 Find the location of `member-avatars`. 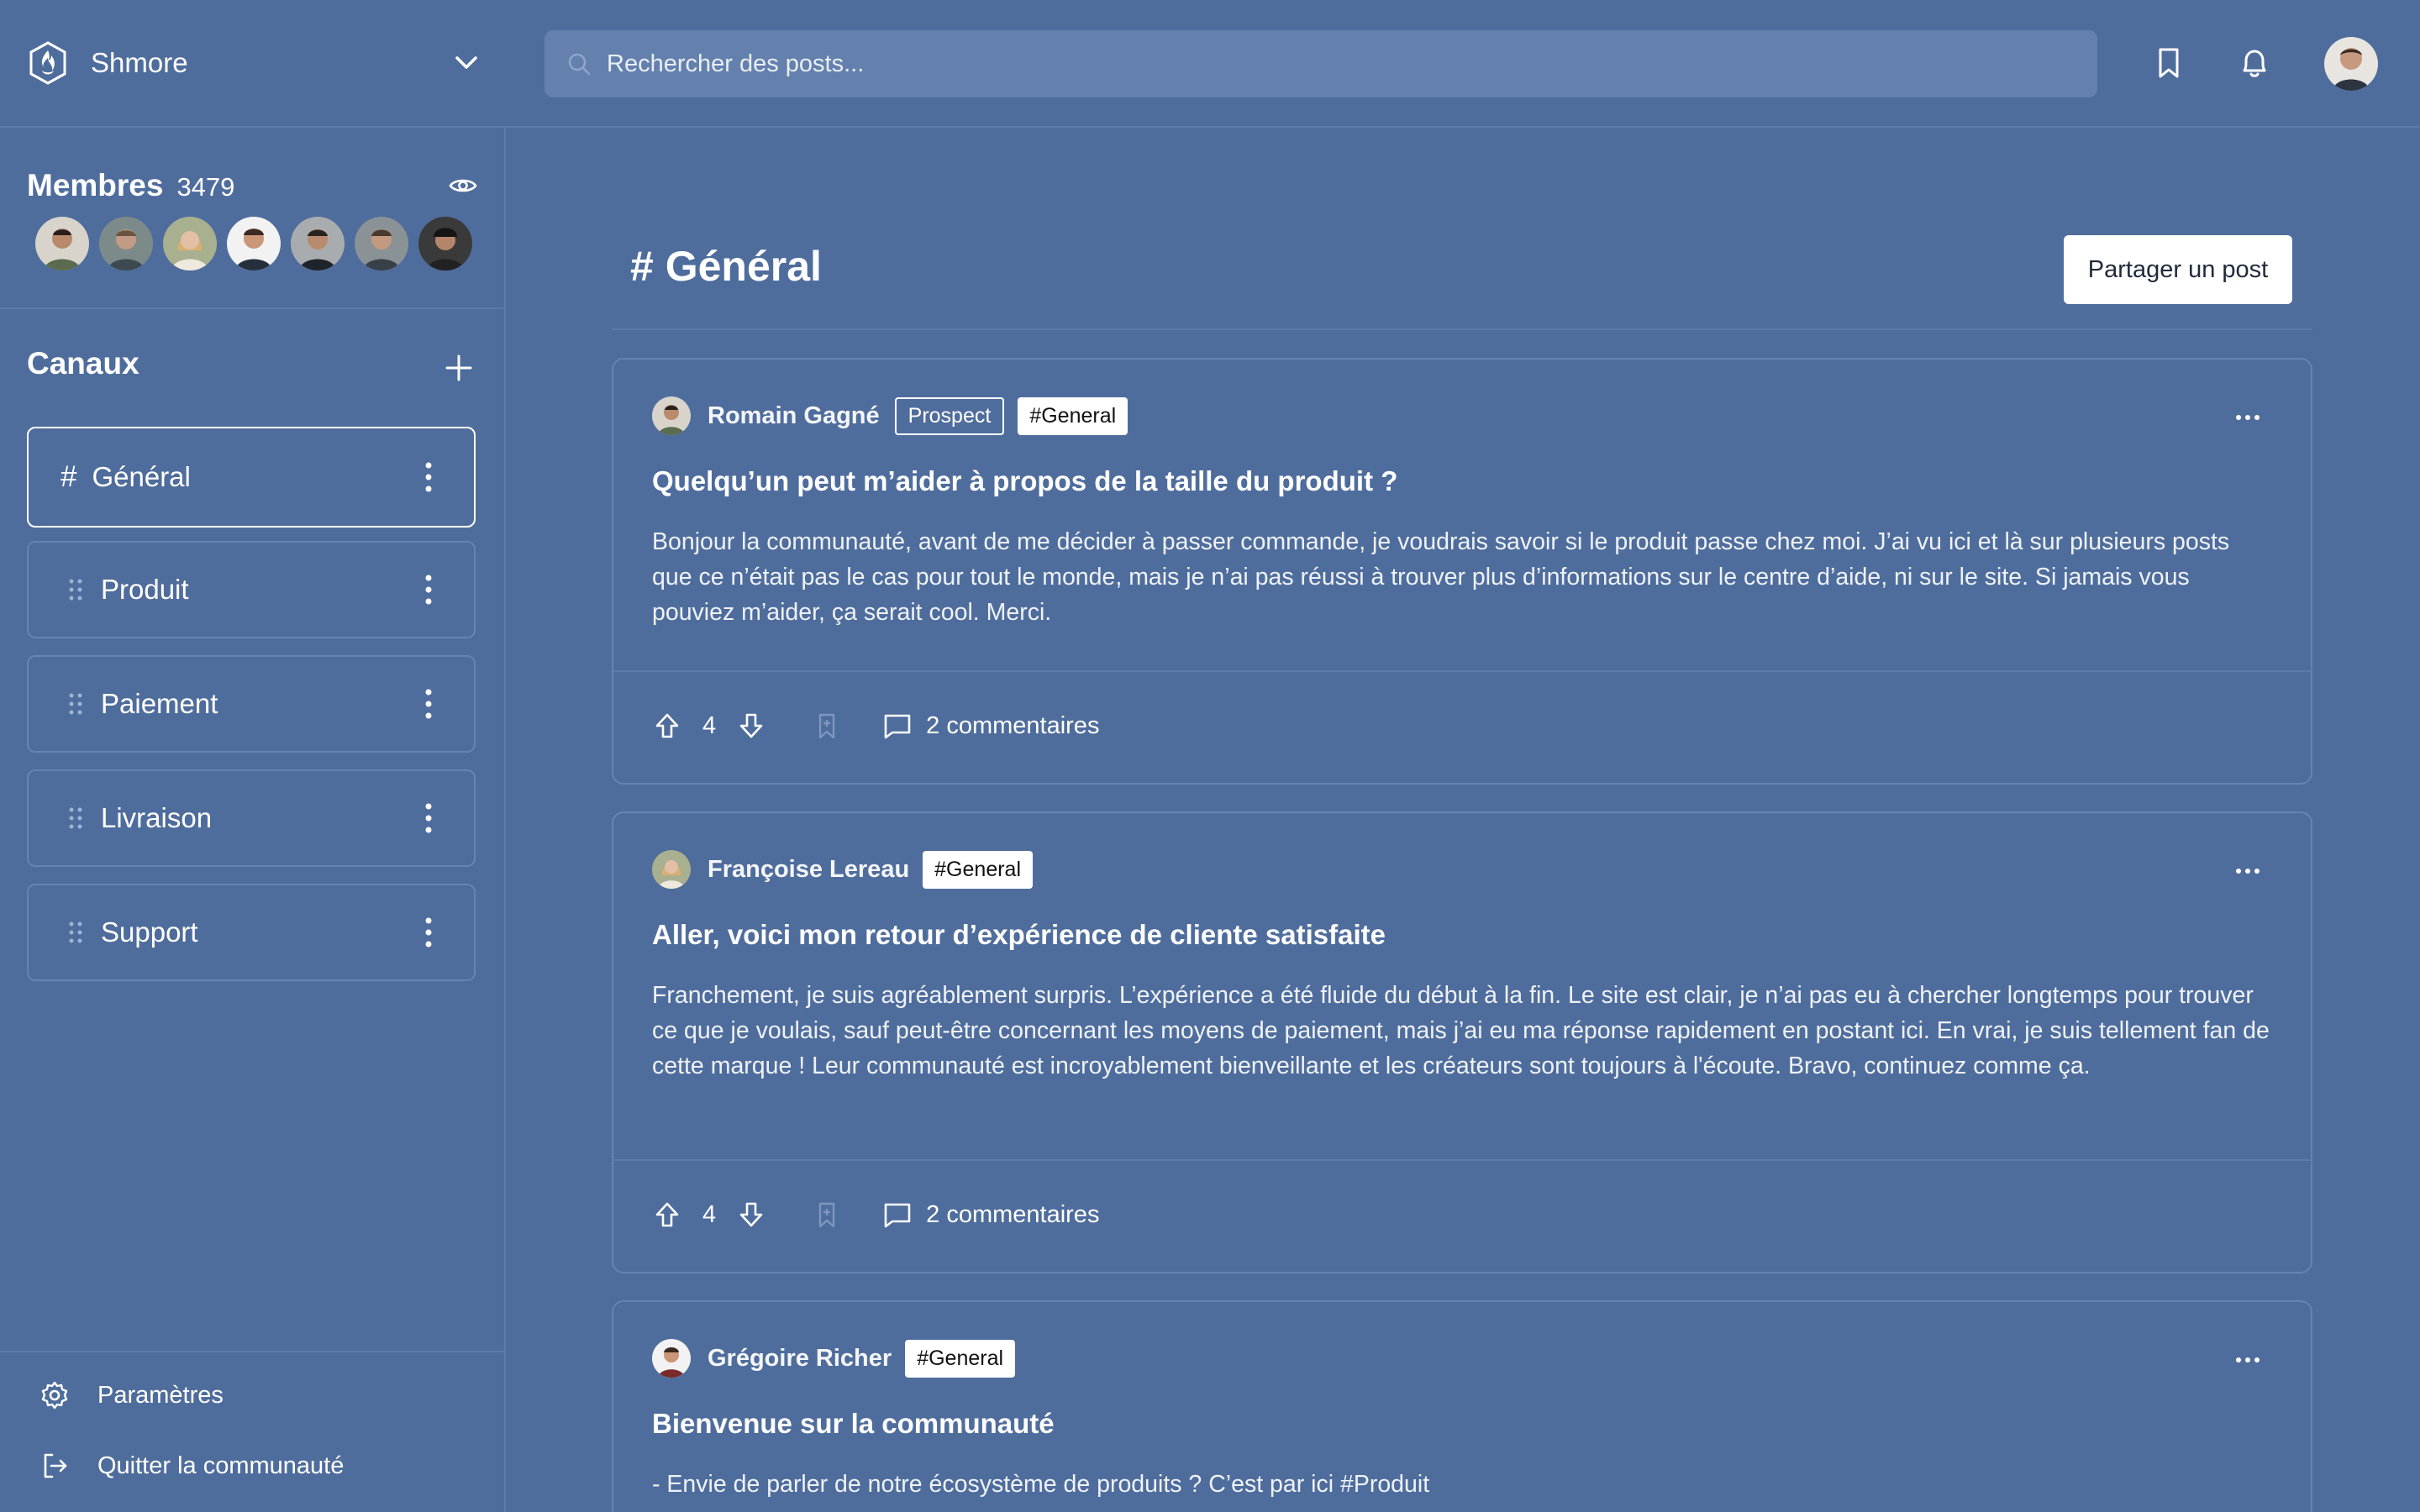

member-avatars is located at coordinates (257, 243).